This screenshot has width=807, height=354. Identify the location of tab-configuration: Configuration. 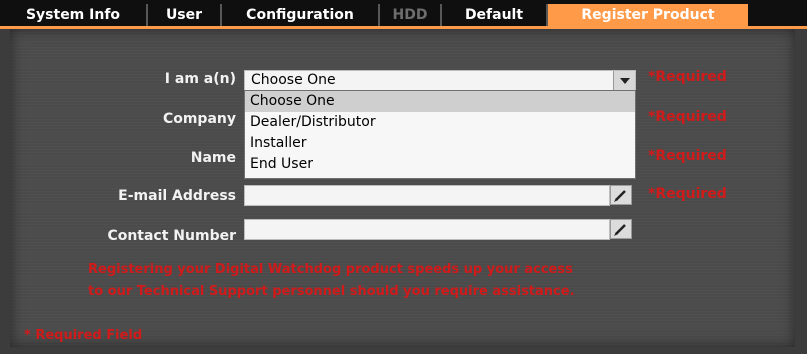
(301, 15).